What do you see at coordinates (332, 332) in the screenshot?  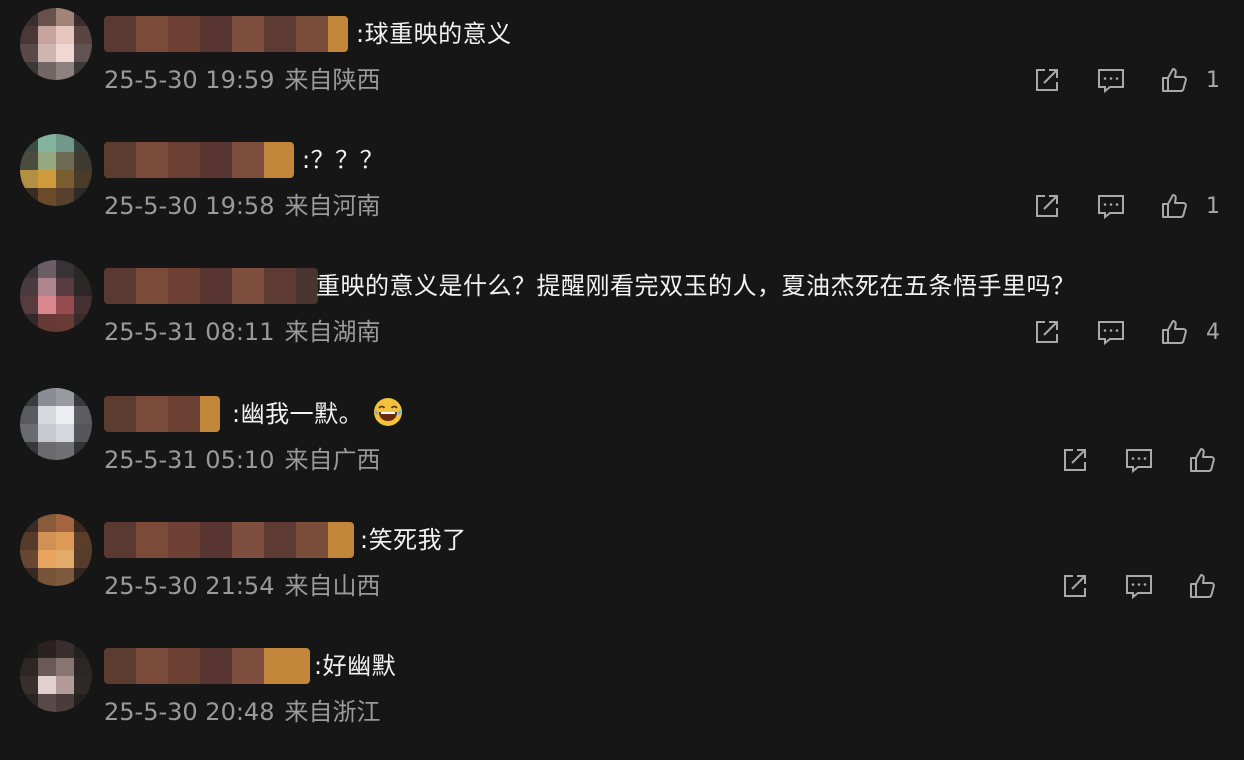 I see `comment-location: 来自湖南` at bounding box center [332, 332].